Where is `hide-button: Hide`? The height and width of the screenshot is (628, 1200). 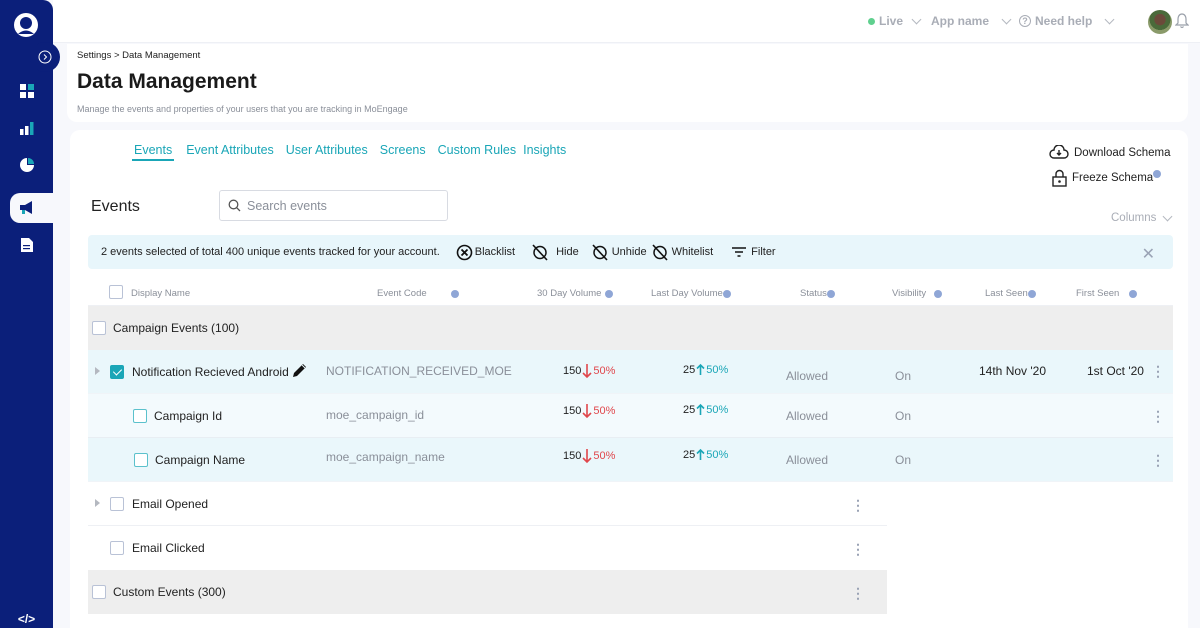 hide-button: Hide is located at coordinates (555, 252).